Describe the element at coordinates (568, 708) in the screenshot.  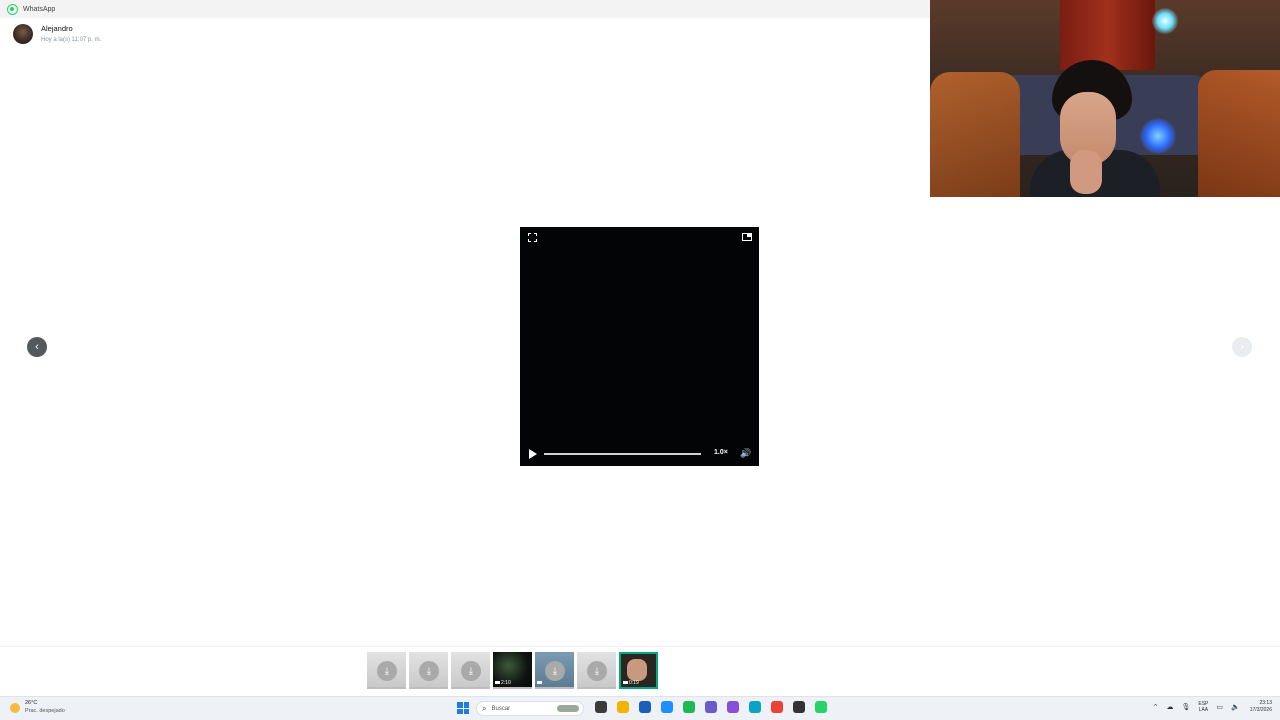
I see `search-highlight-image` at that location.